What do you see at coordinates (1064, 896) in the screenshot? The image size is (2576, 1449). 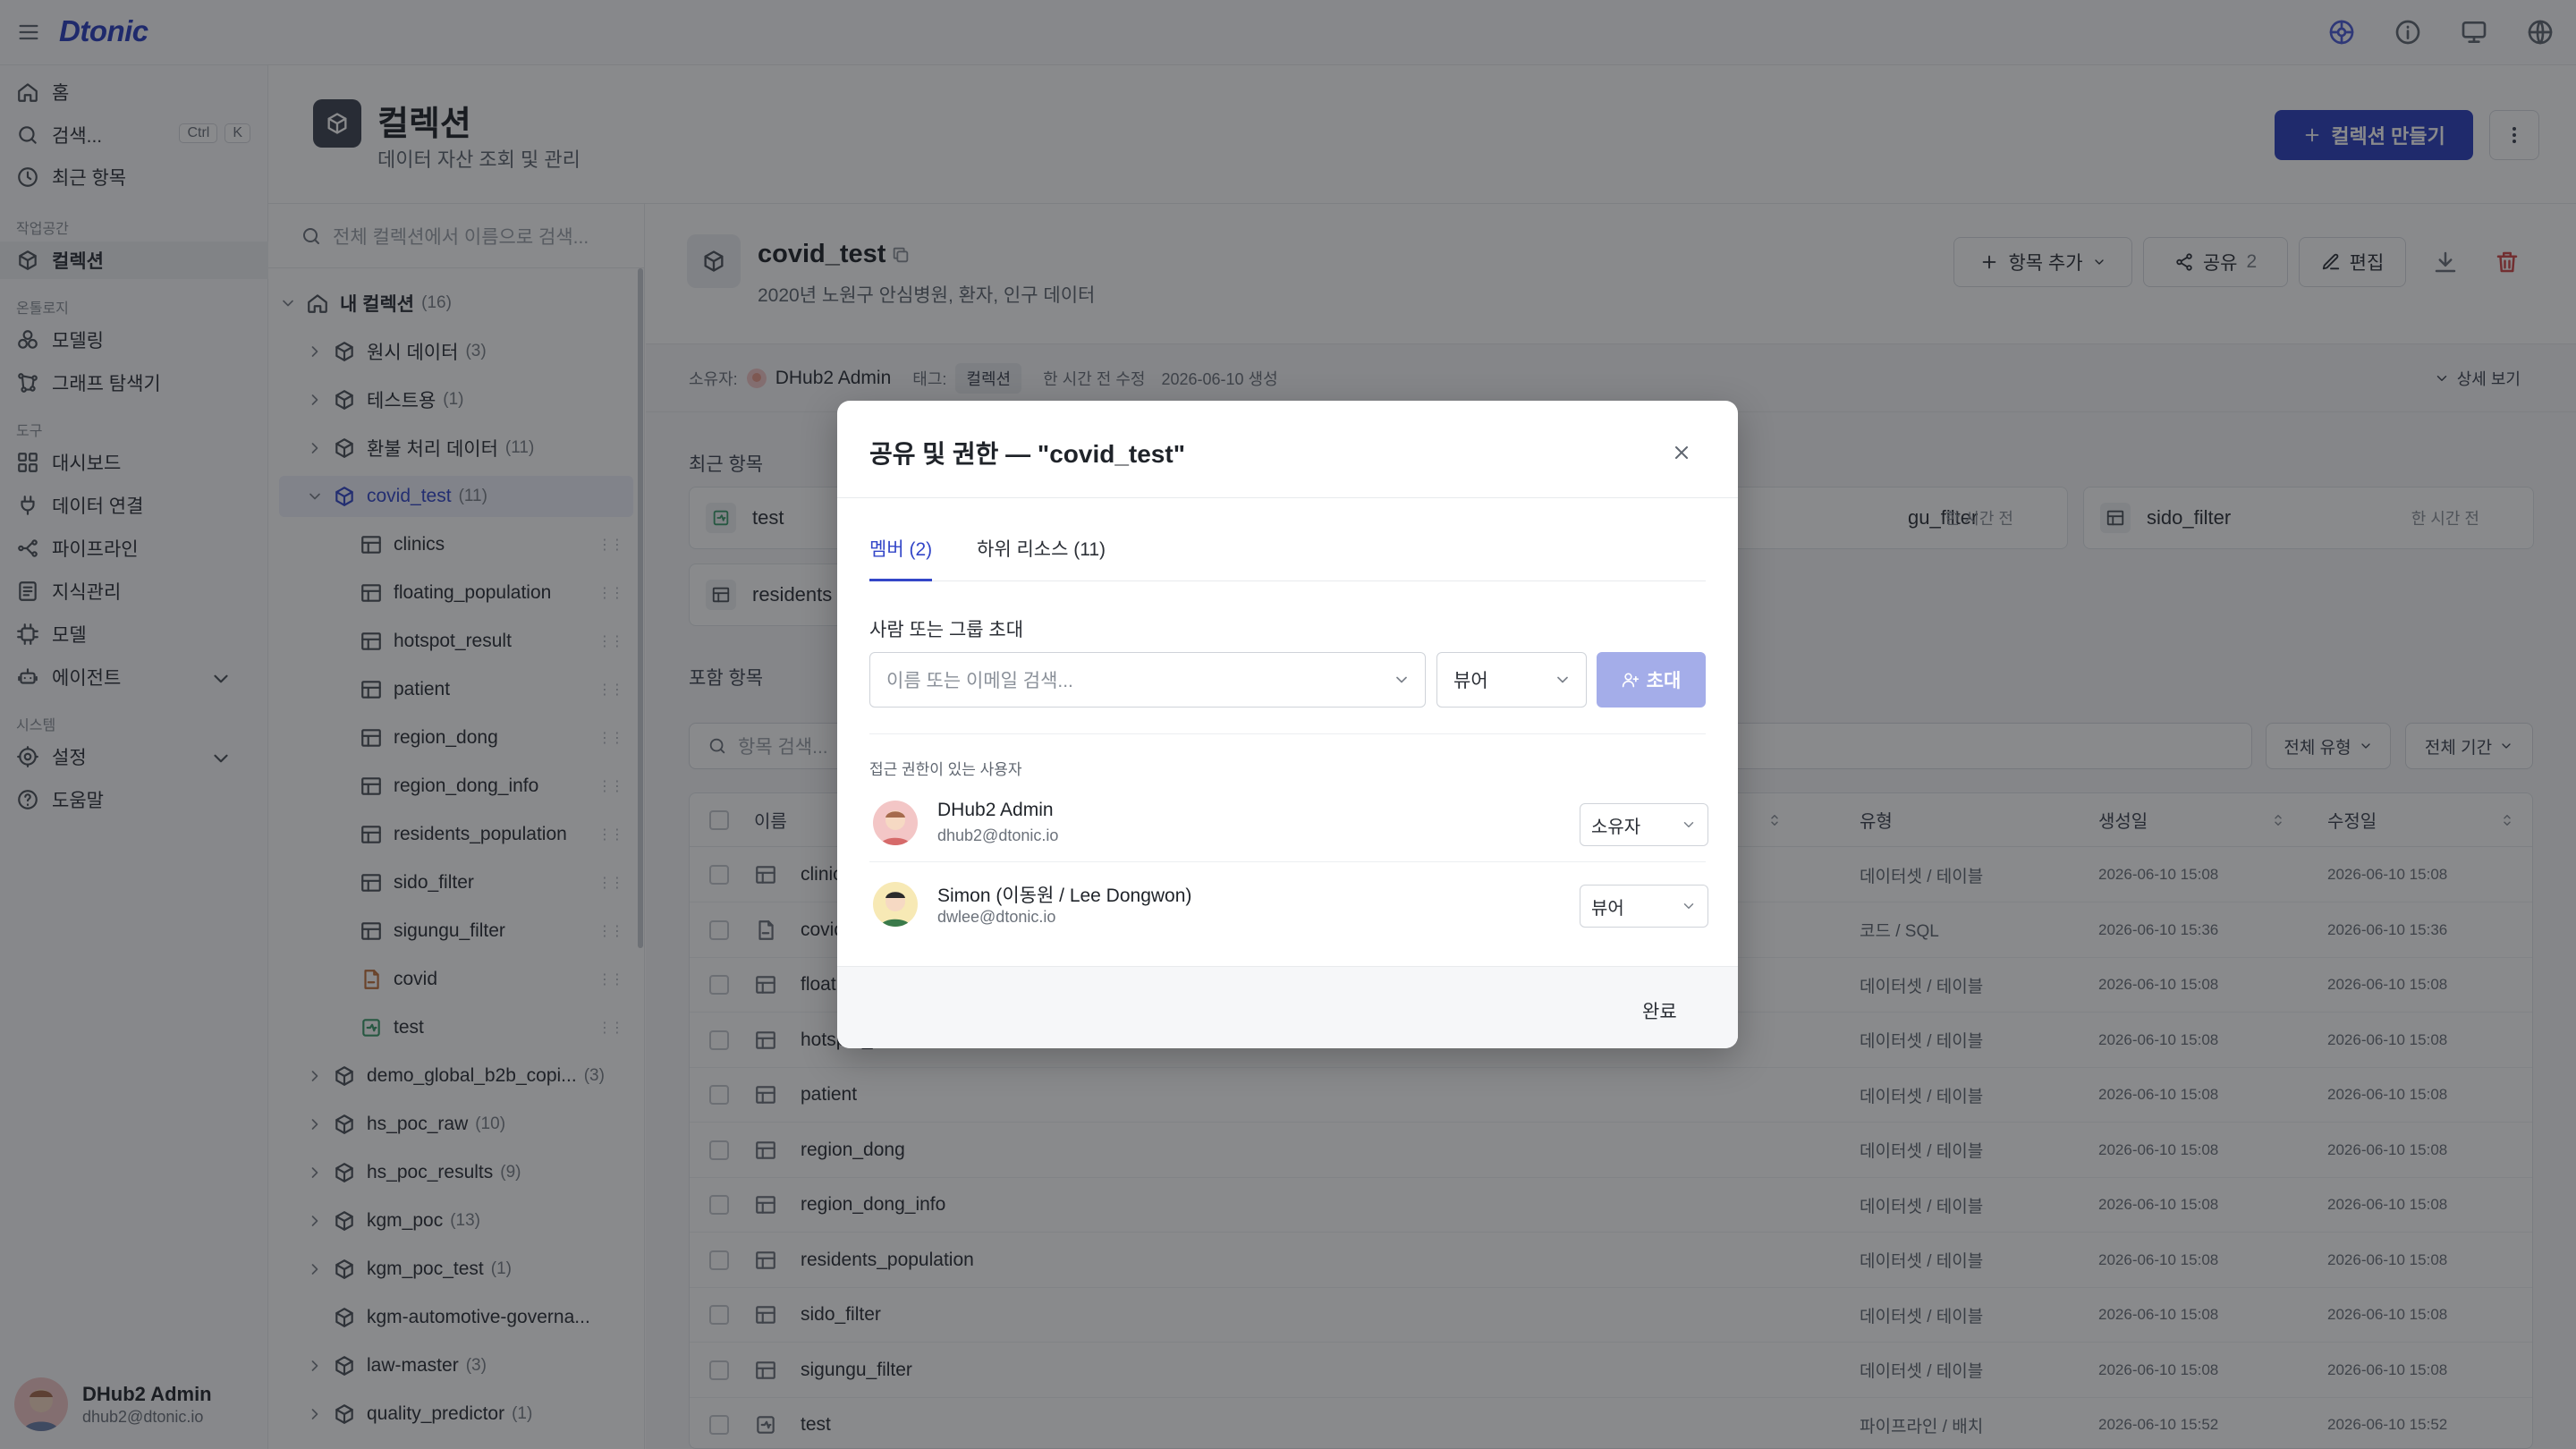 I see `member-name: Simon (이동원 / Lee Dongwon)` at bounding box center [1064, 896].